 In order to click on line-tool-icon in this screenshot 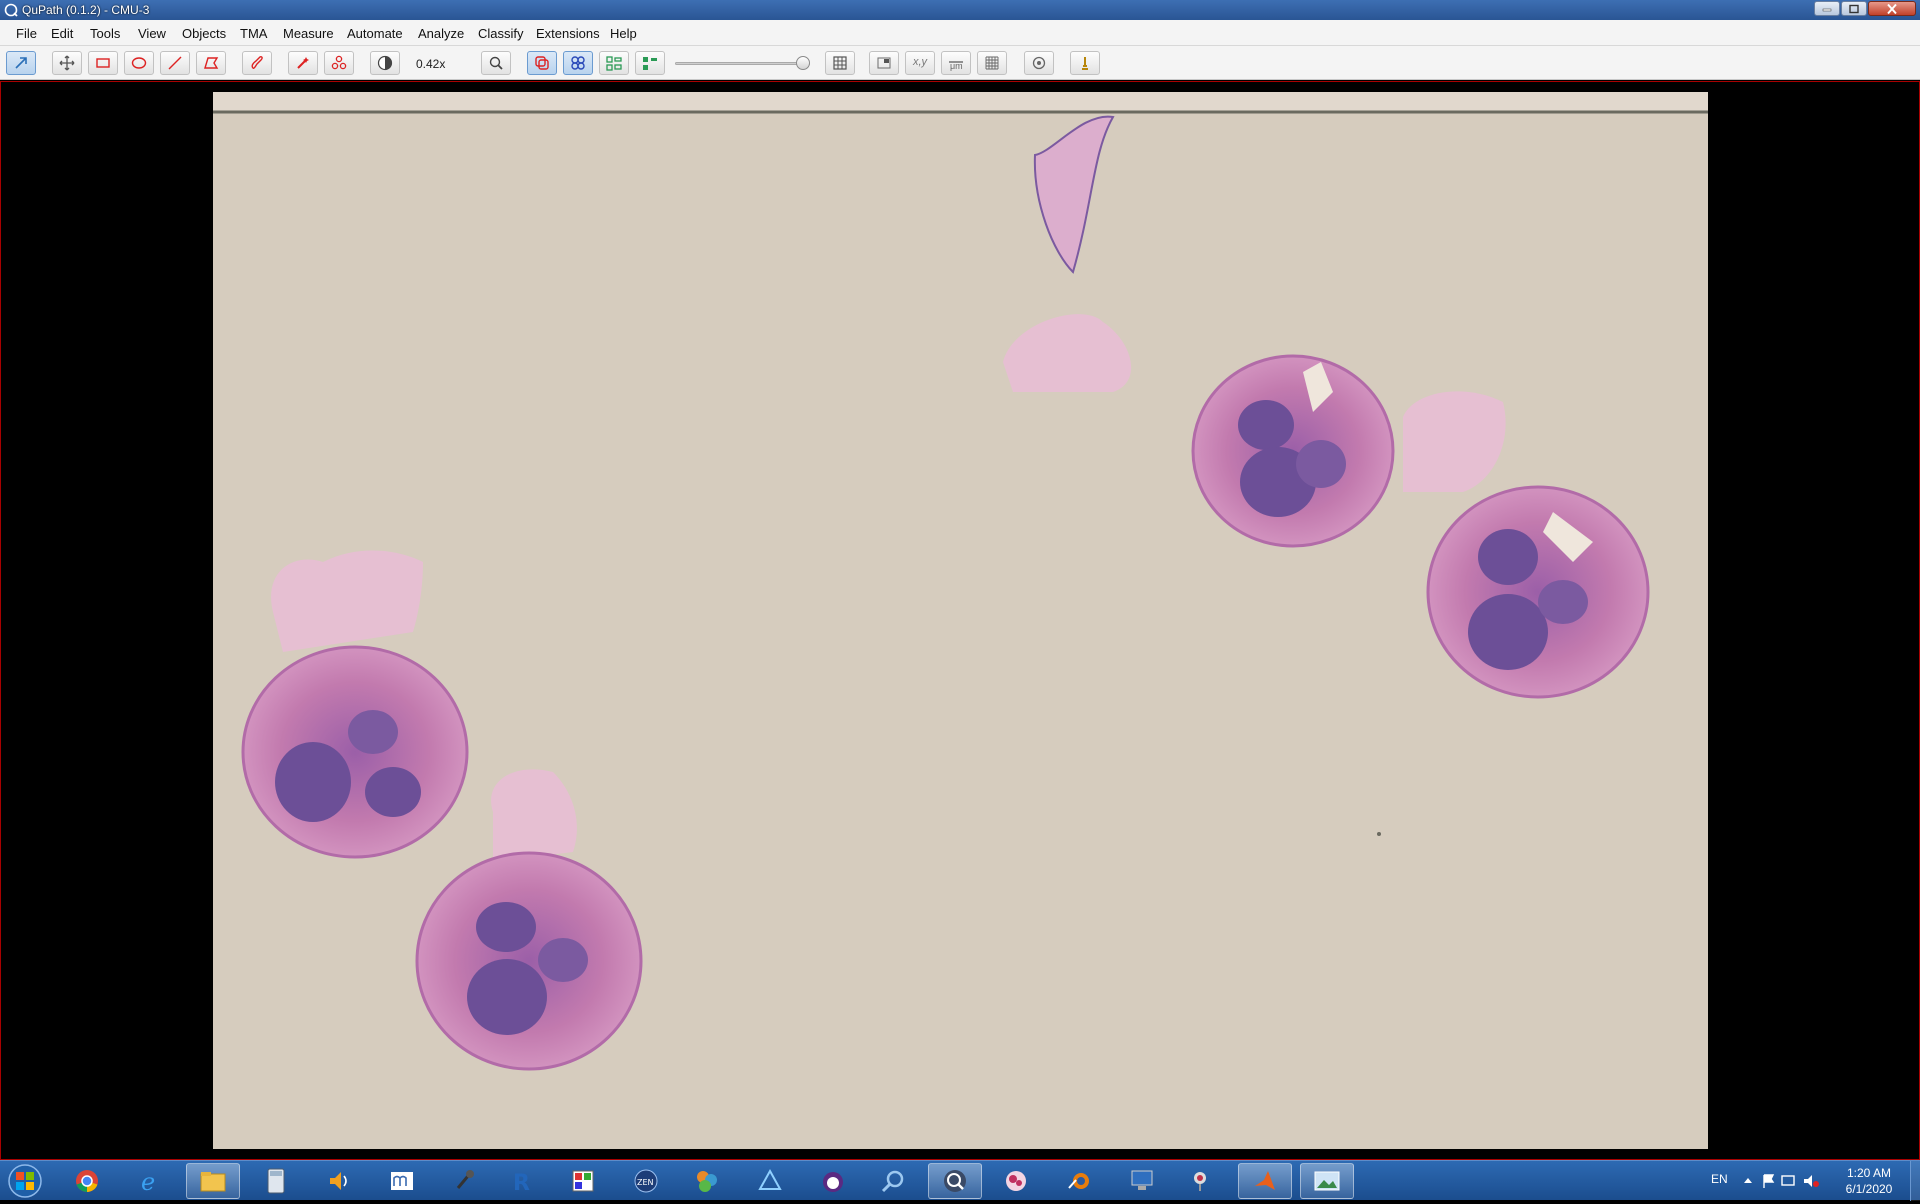, I will do `click(175, 63)`.